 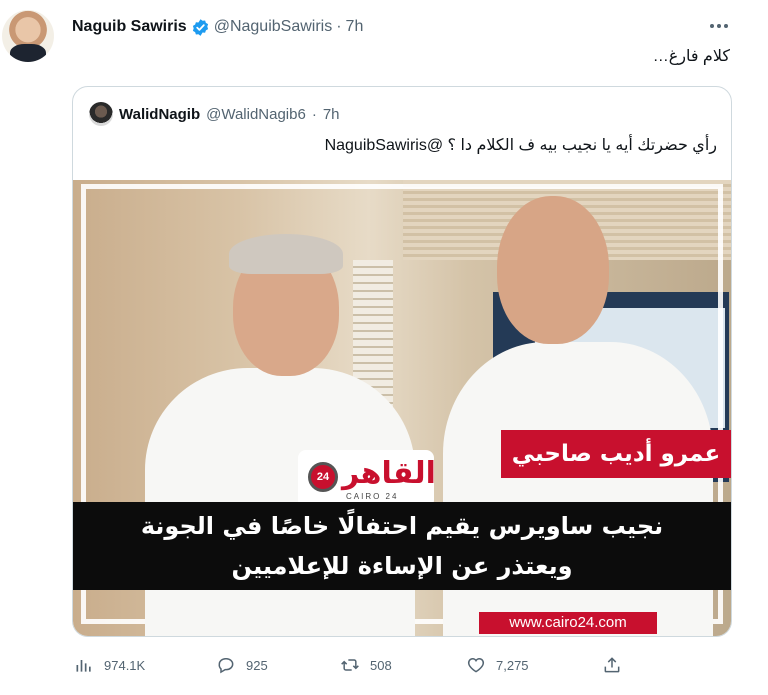 I want to click on tweet-actions: 974.1K 925 508 7,275, so click(x=362, y=665).